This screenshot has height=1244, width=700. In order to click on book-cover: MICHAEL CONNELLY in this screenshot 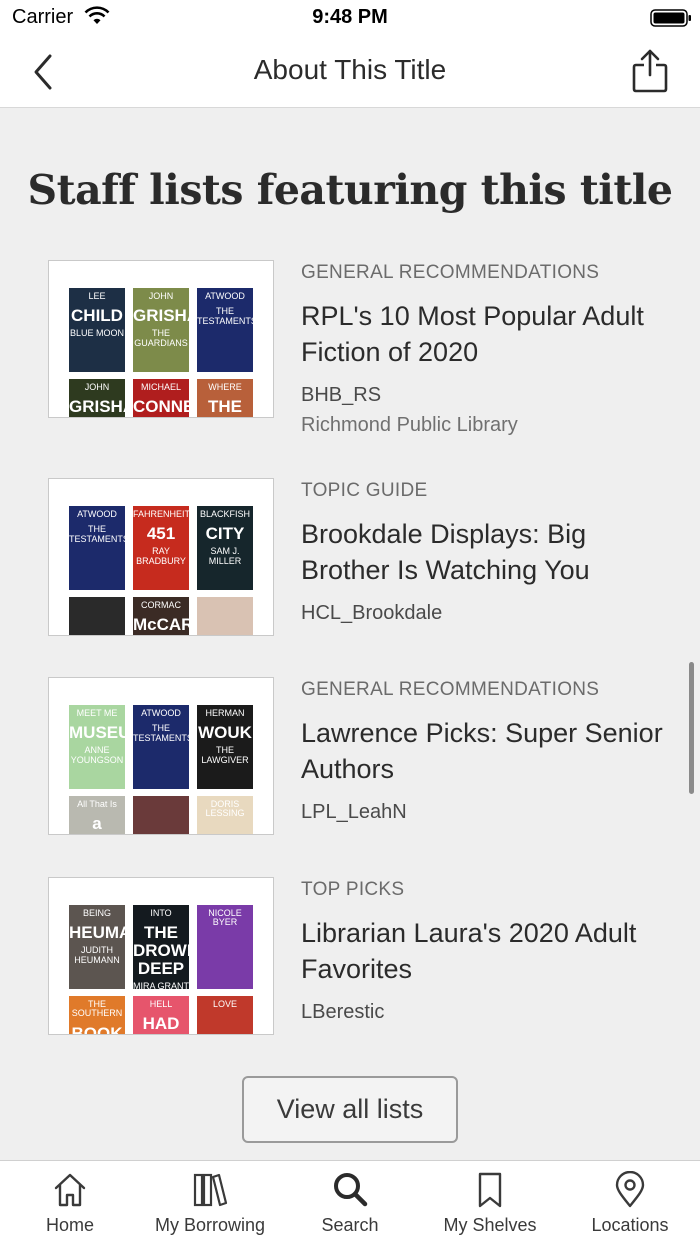, I will do `click(161, 398)`.